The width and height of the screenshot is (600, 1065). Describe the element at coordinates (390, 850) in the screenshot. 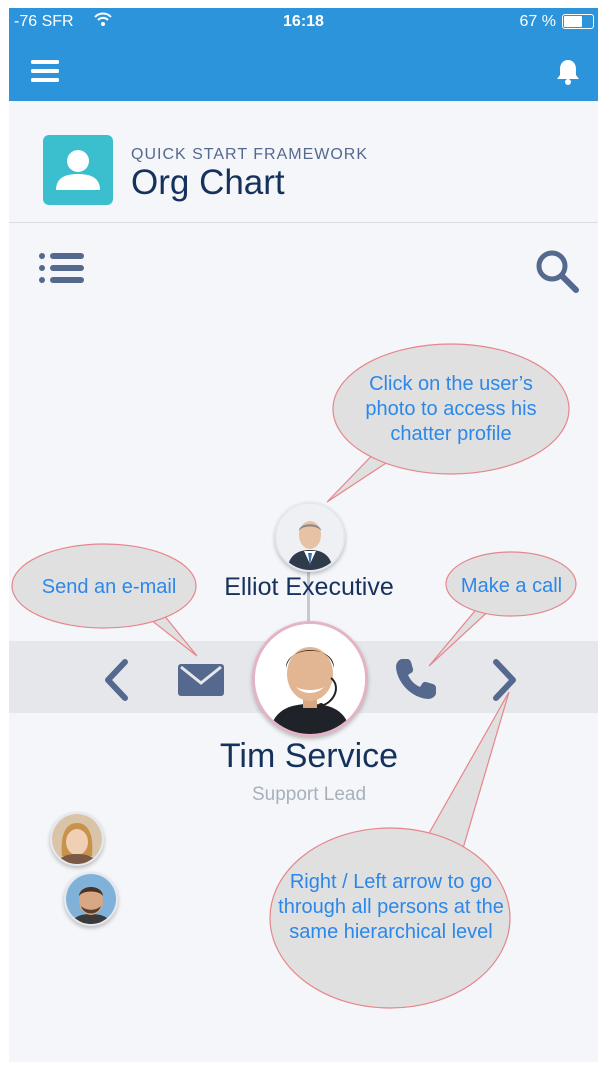

I see `callout-bubble-arrows` at that location.